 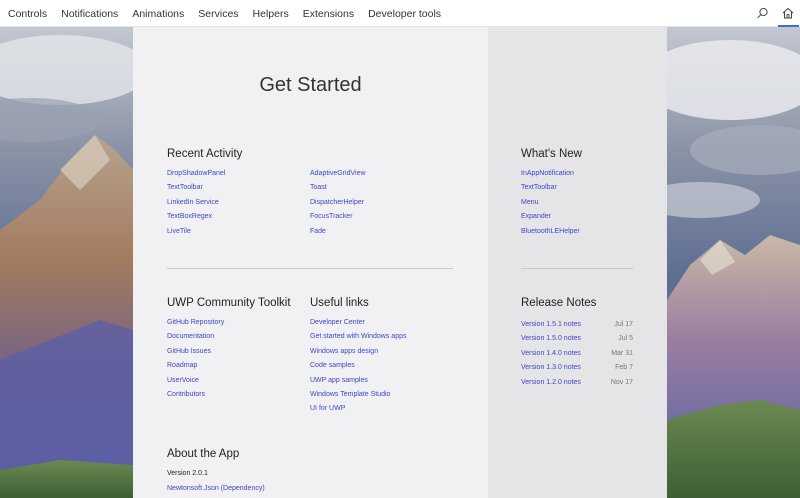 I want to click on search-button, so click(x=762, y=14).